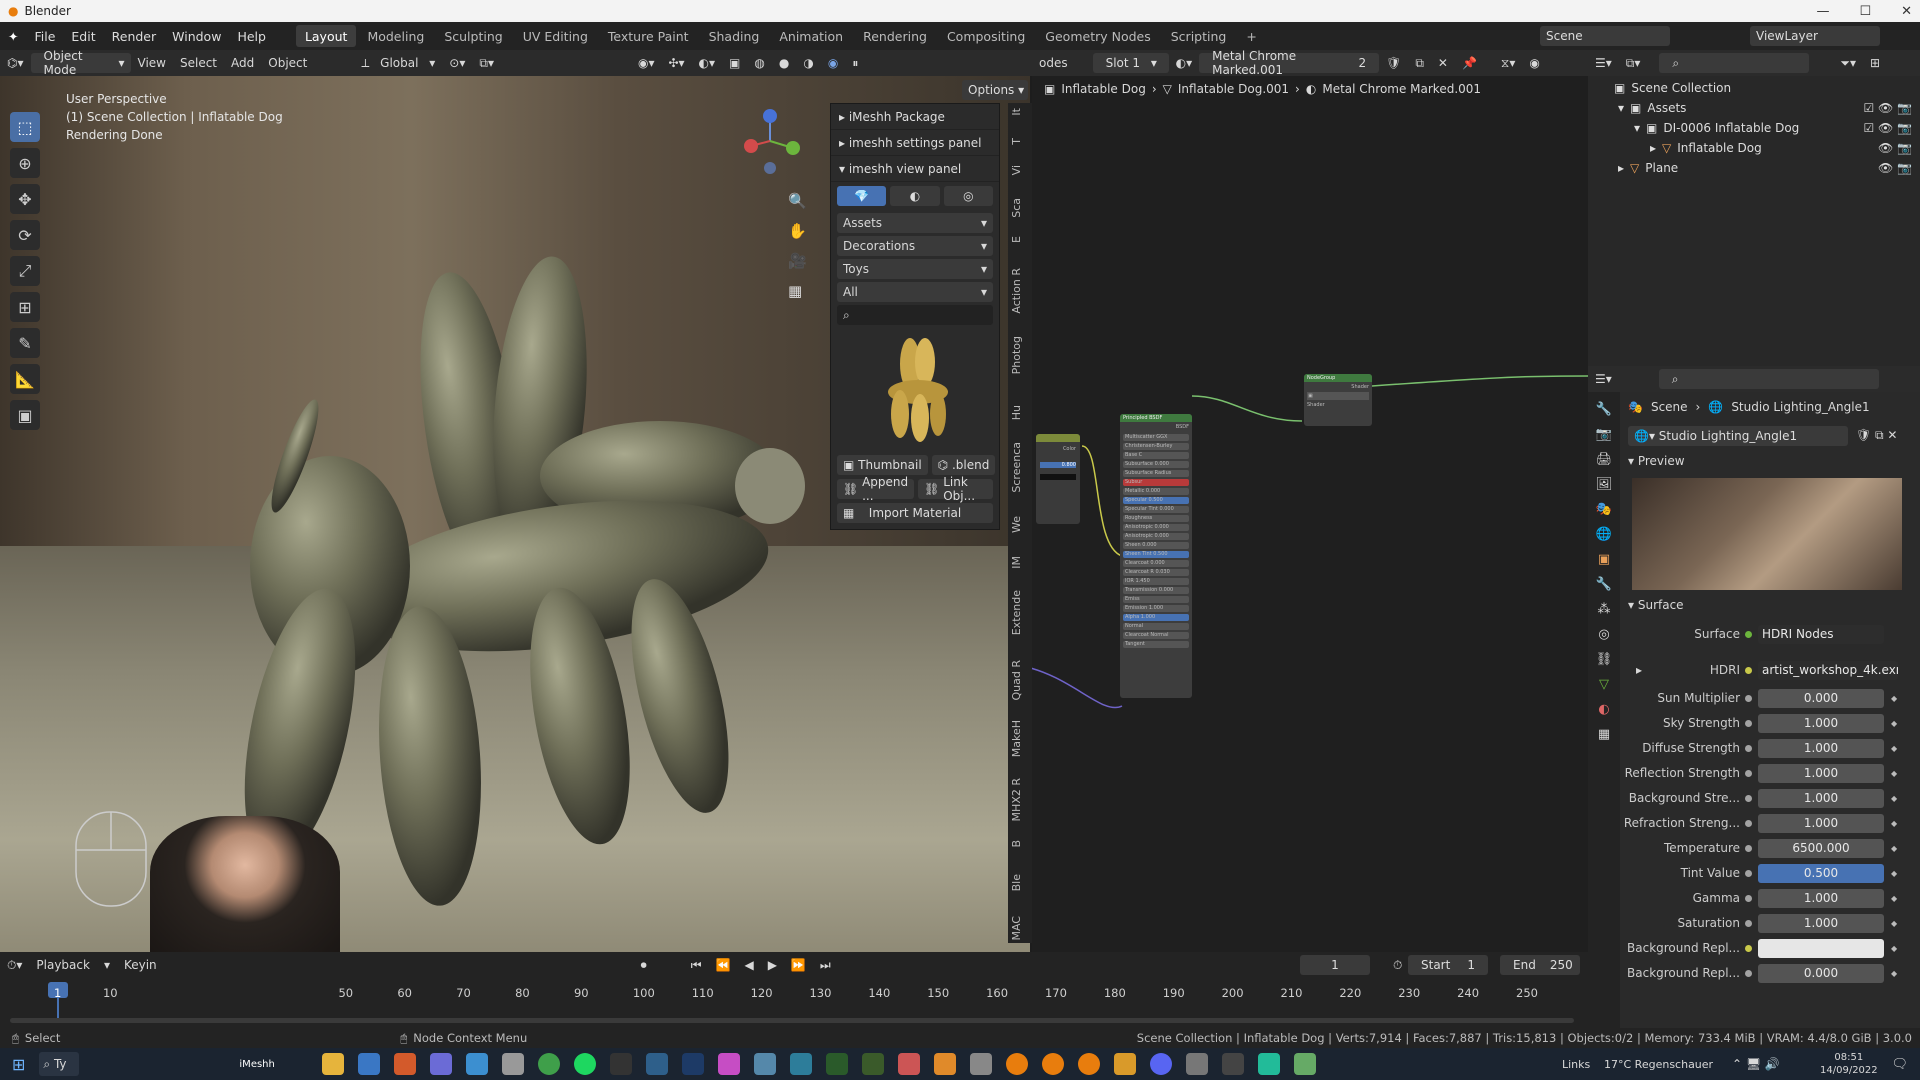 This screenshot has width=1920, height=1080. Describe the element at coordinates (1021, 412) in the screenshot. I see `side-tab-hu: Hu` at that location.